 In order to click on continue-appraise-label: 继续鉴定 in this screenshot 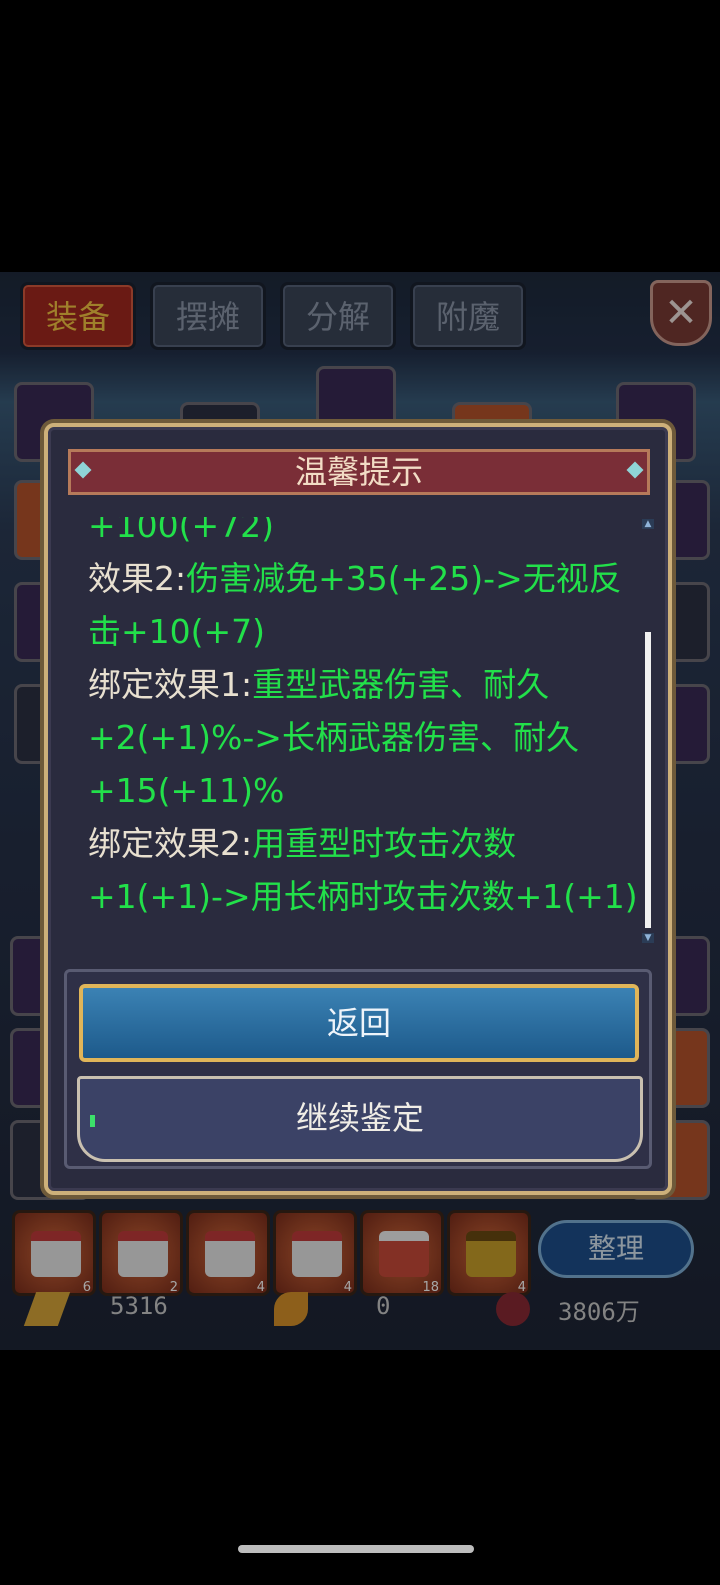, I will do `click(359, 1118)`.